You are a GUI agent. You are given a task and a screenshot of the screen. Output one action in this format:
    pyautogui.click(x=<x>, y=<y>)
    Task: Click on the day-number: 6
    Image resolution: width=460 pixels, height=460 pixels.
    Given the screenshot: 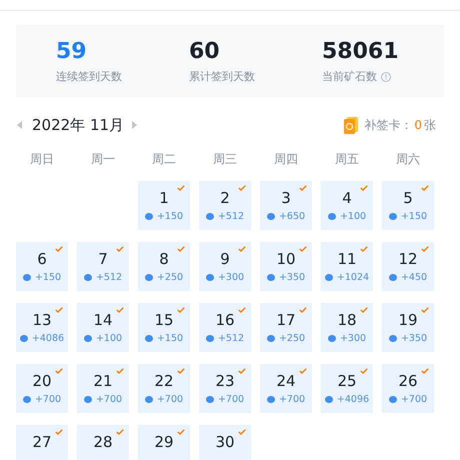 What is the action you would take?
    pyautogui.click(x=42, y=259)
    